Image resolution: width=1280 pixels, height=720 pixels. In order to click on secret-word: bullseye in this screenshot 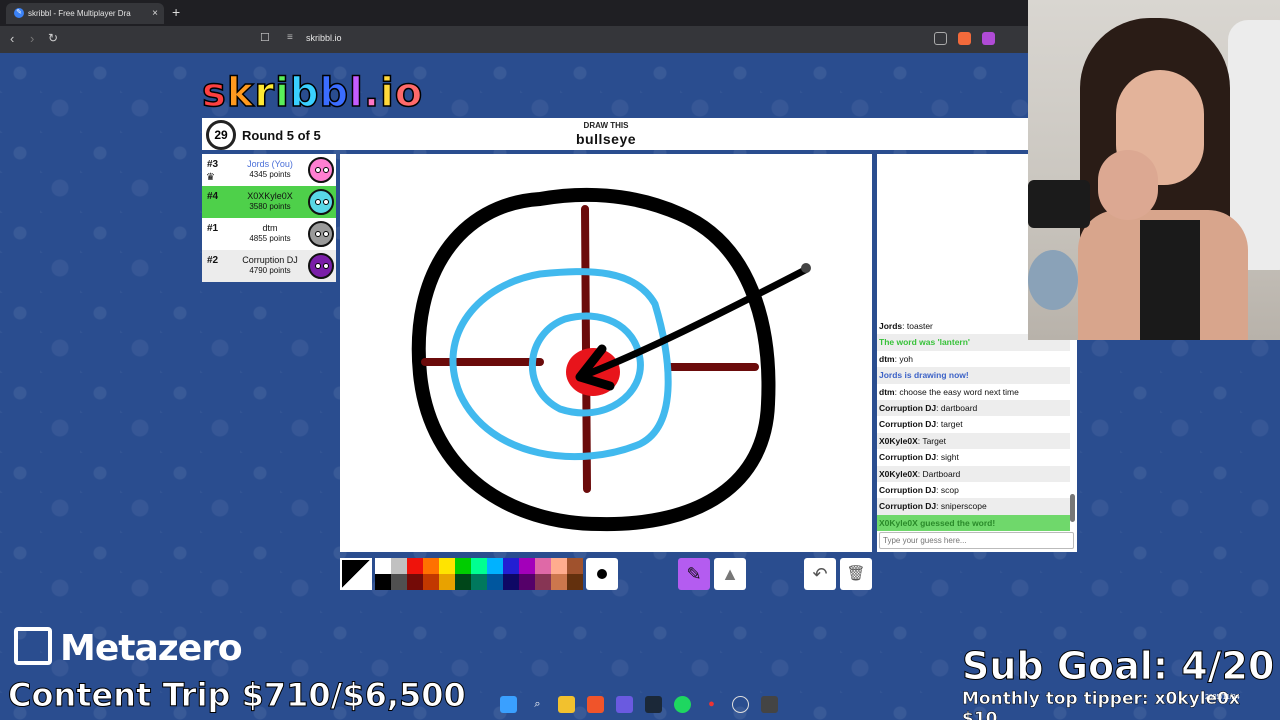, I will do `click(606, 139)`.